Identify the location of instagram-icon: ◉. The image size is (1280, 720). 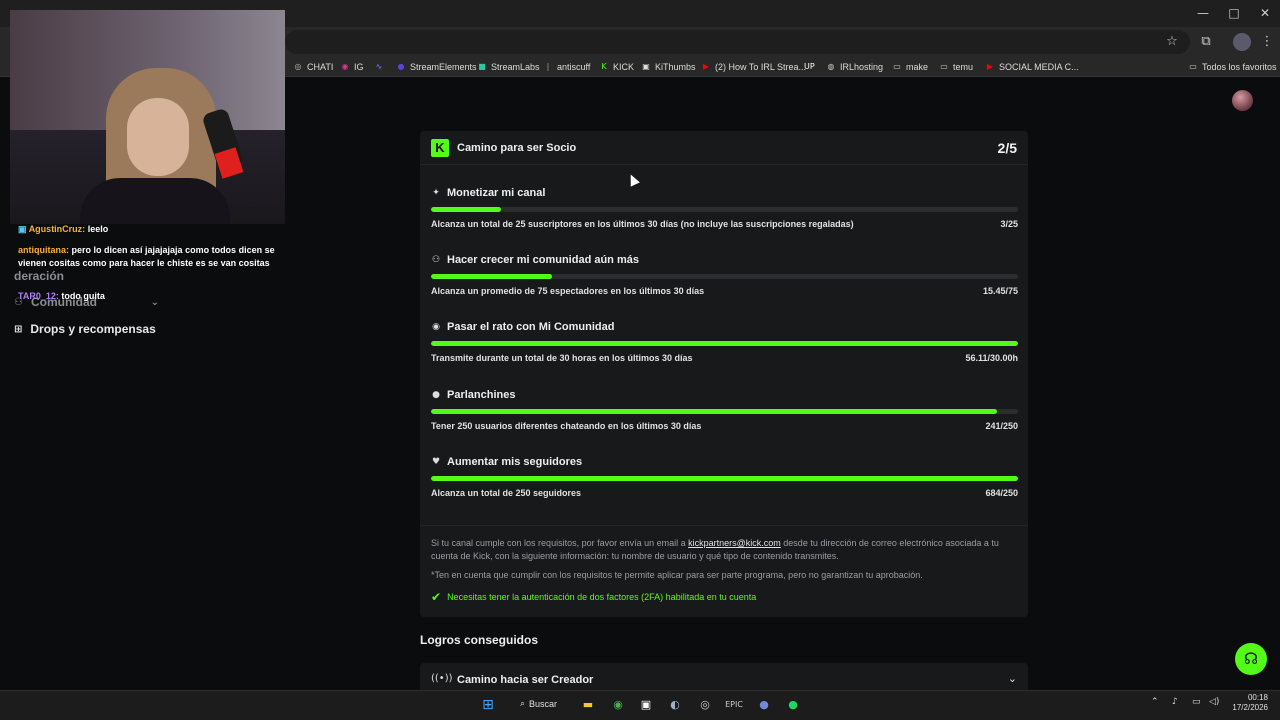
(345, 66).